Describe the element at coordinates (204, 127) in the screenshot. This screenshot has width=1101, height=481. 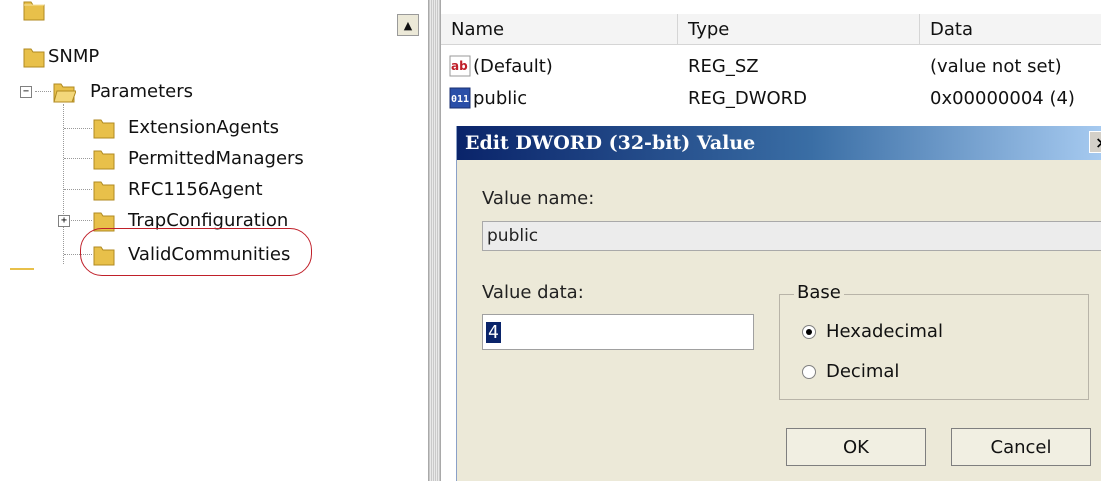
I see `tree-item-label: ExtensionAgents` at that location.